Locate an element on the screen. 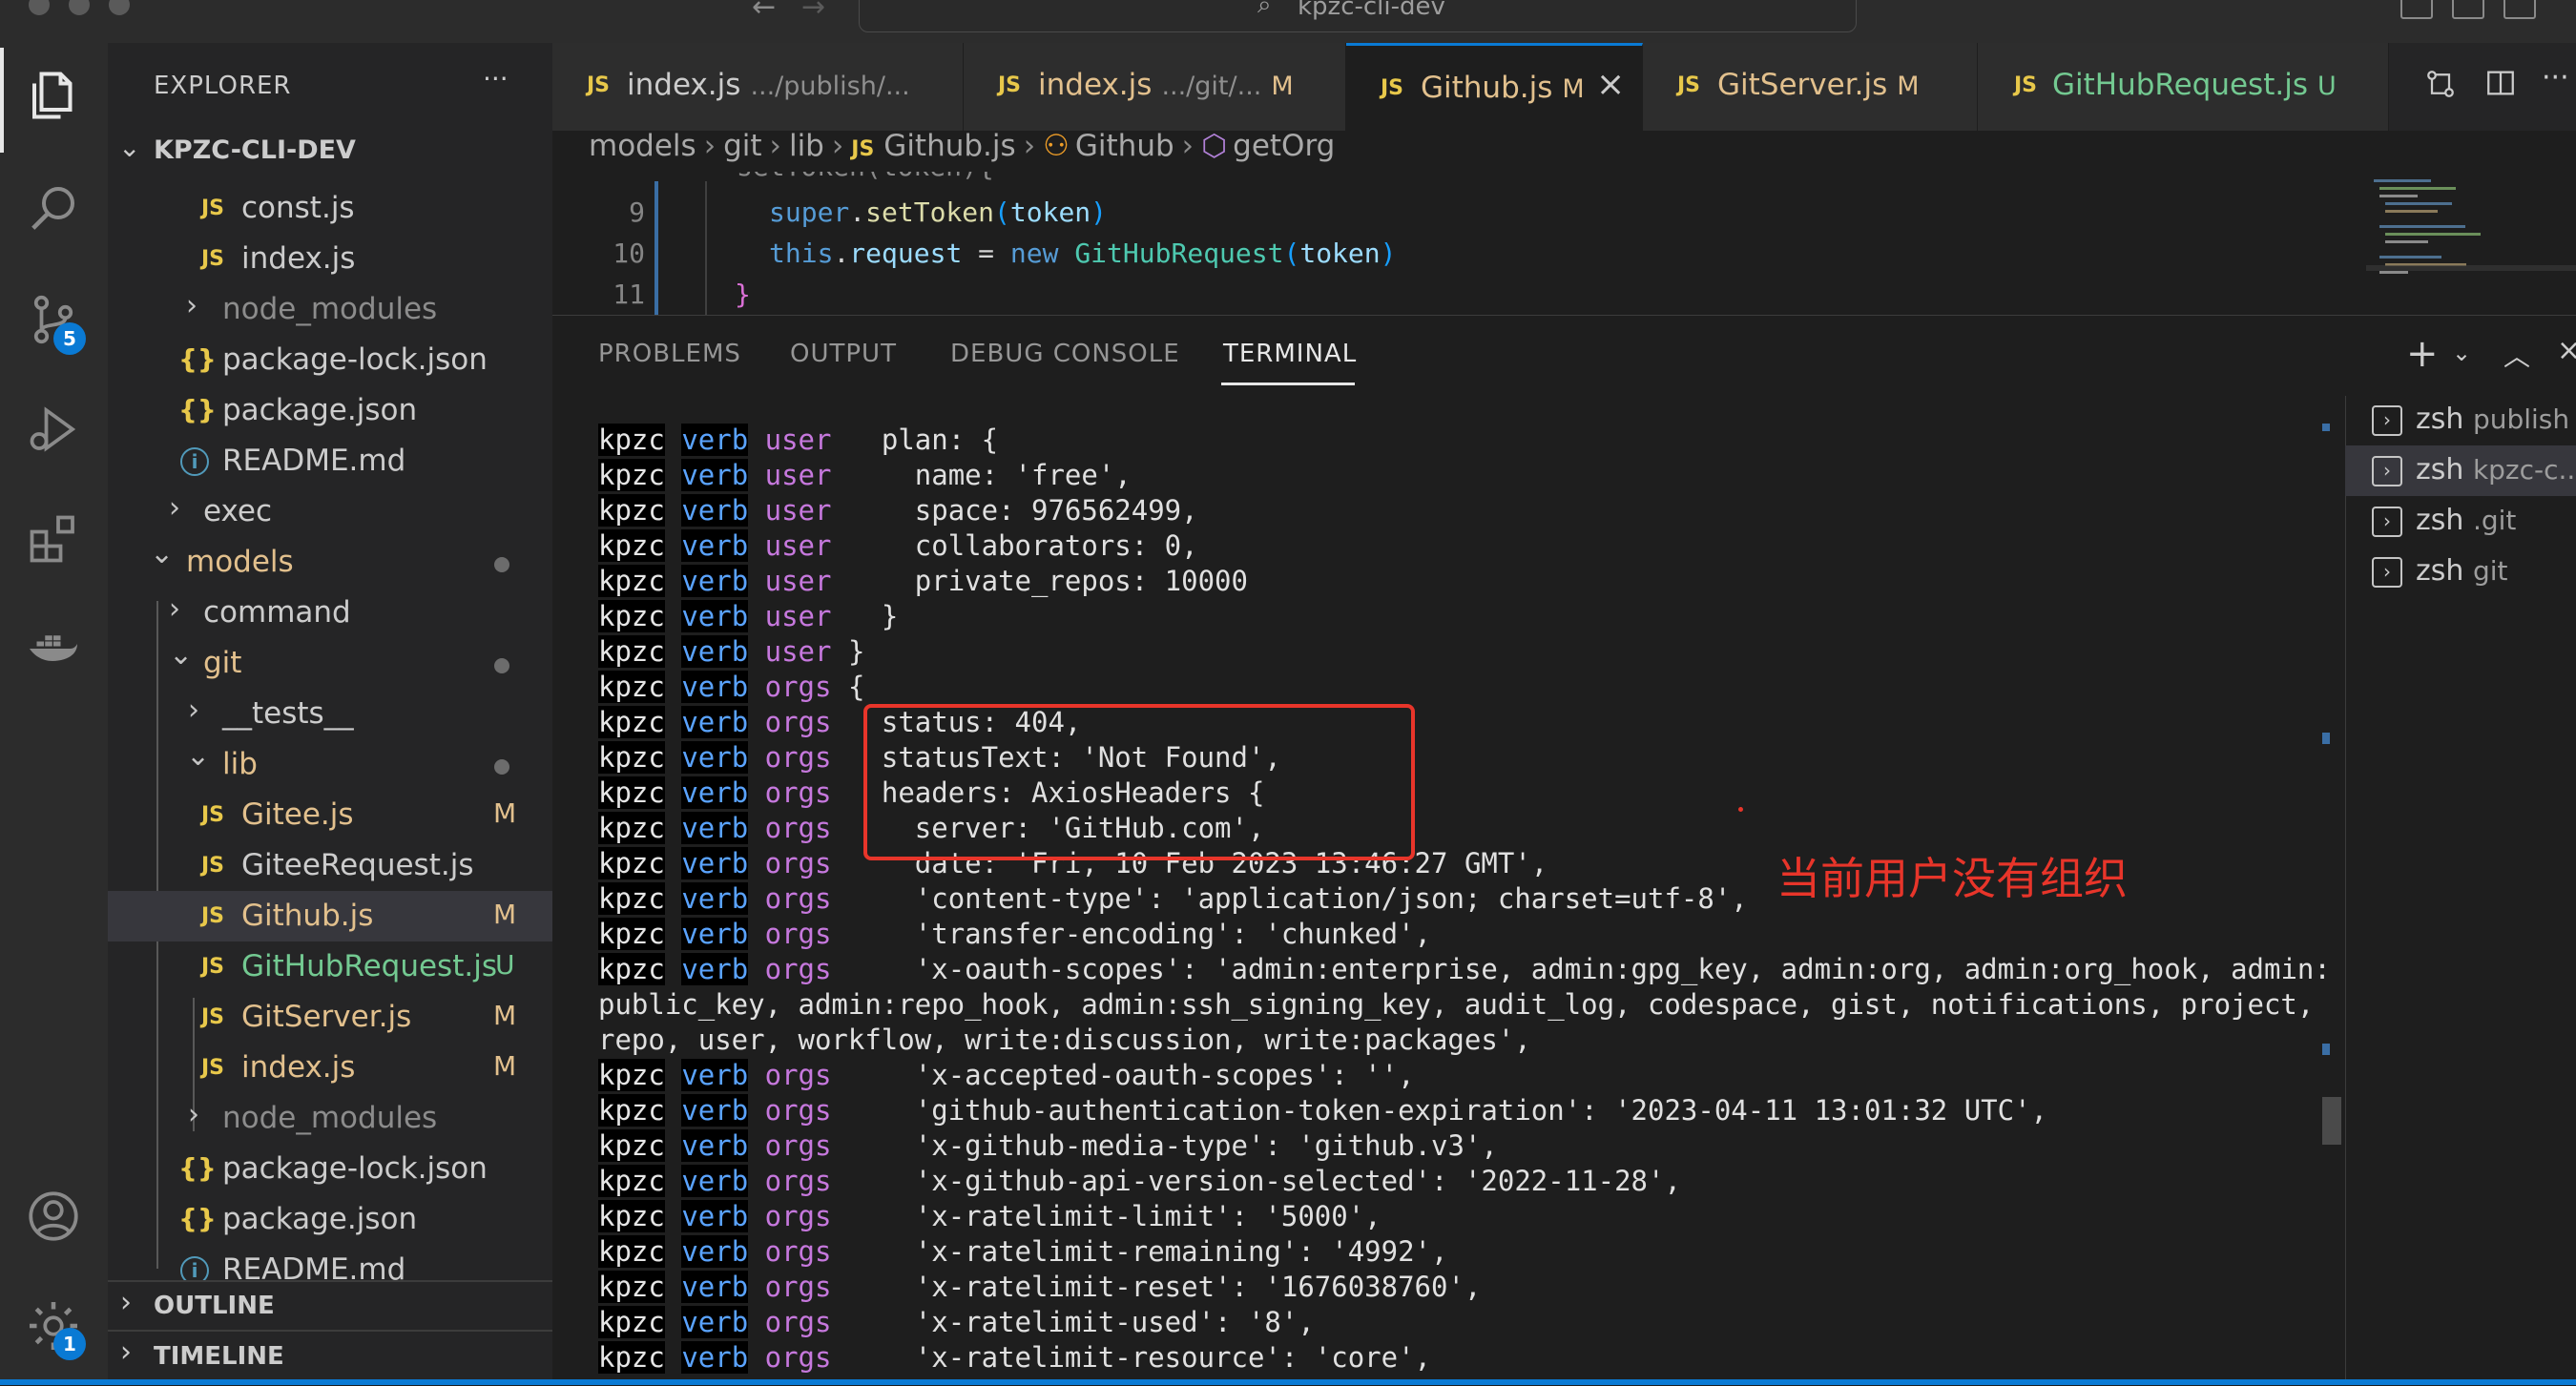 This screenshot has width=2576, height=1386. split-editor-icon is located at coordinates (2500, 83).